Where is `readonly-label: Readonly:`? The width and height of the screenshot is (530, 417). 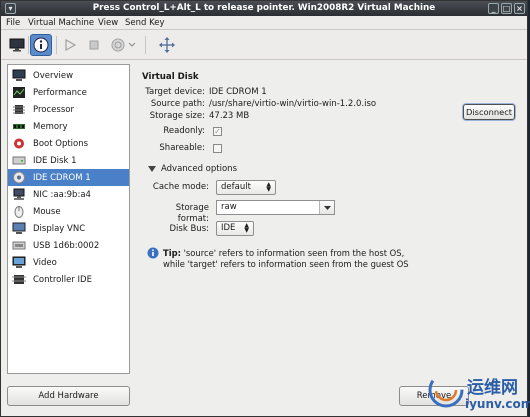 readonly-label: Readonly: is located at coordinates (184, 131).